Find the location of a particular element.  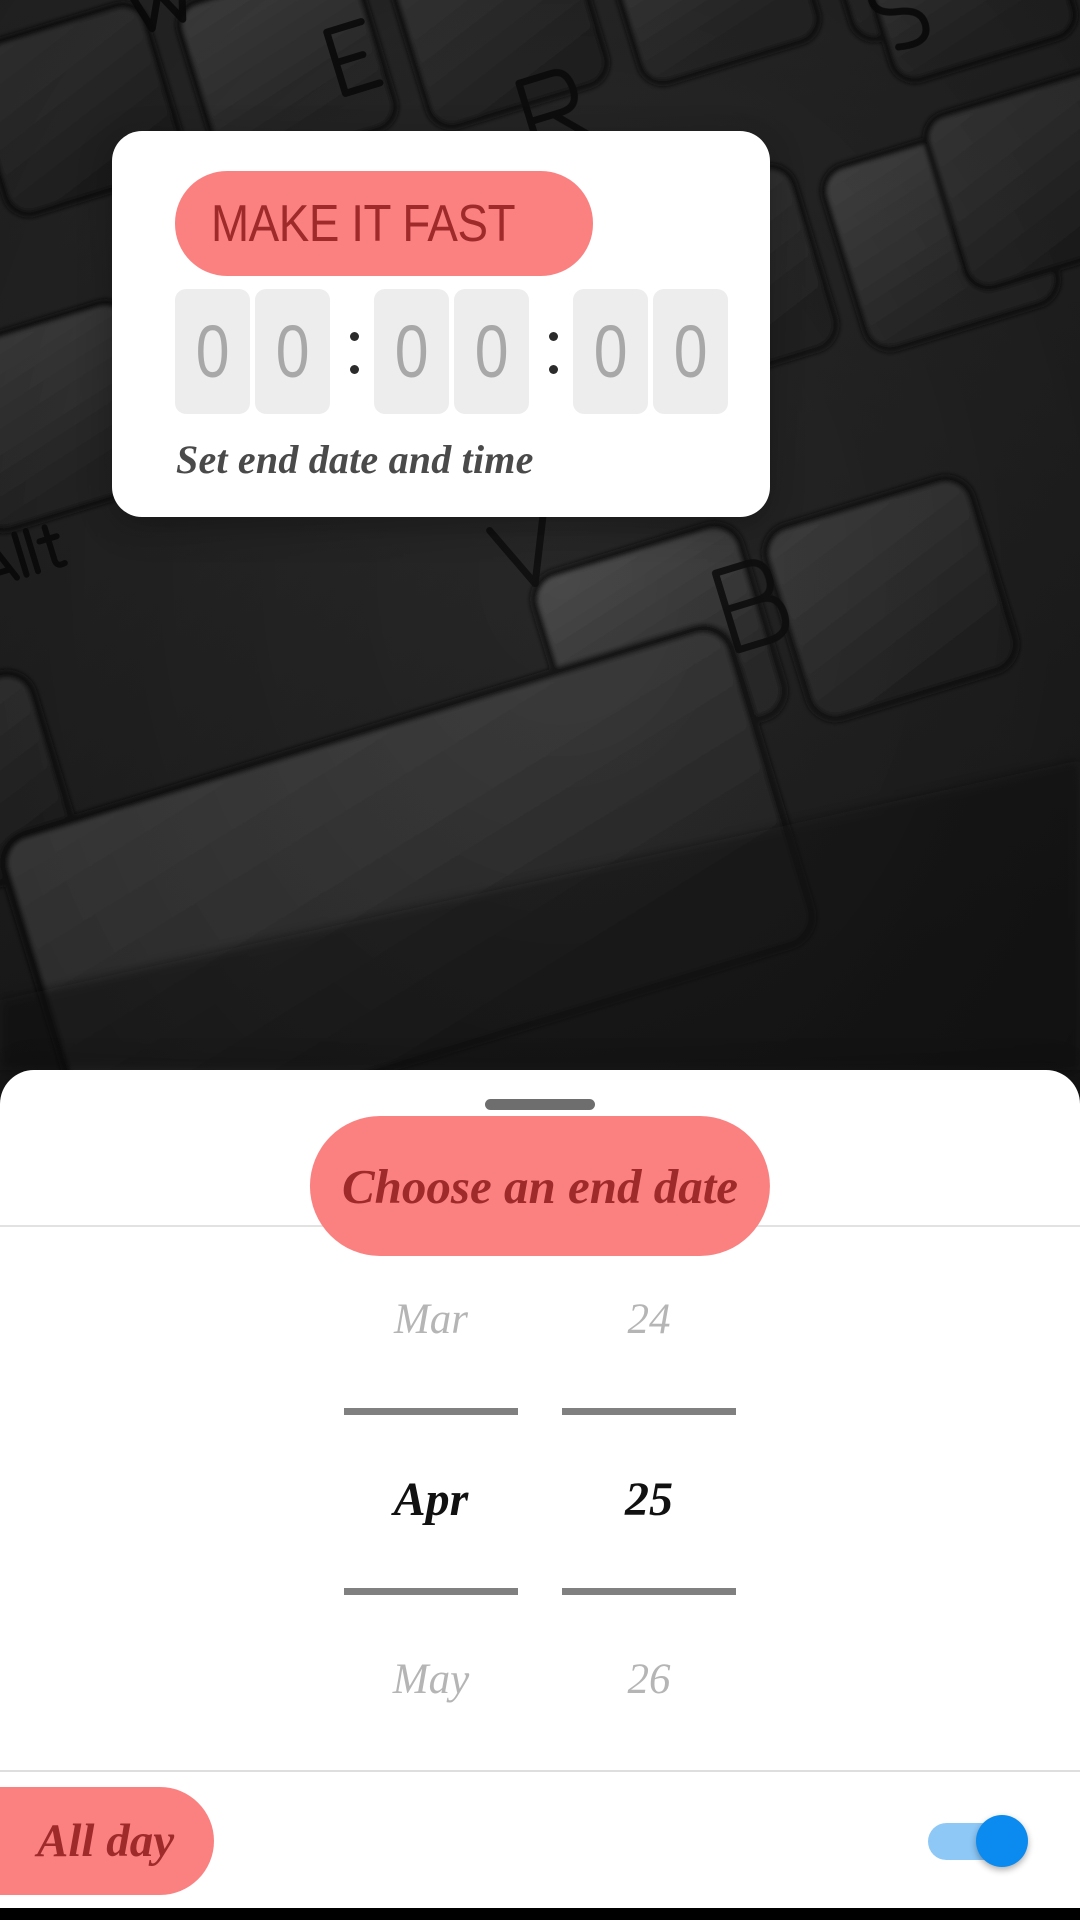

countdown-digits-row: 0 0 0 0 0 0 is located at coordinates (451, 351).